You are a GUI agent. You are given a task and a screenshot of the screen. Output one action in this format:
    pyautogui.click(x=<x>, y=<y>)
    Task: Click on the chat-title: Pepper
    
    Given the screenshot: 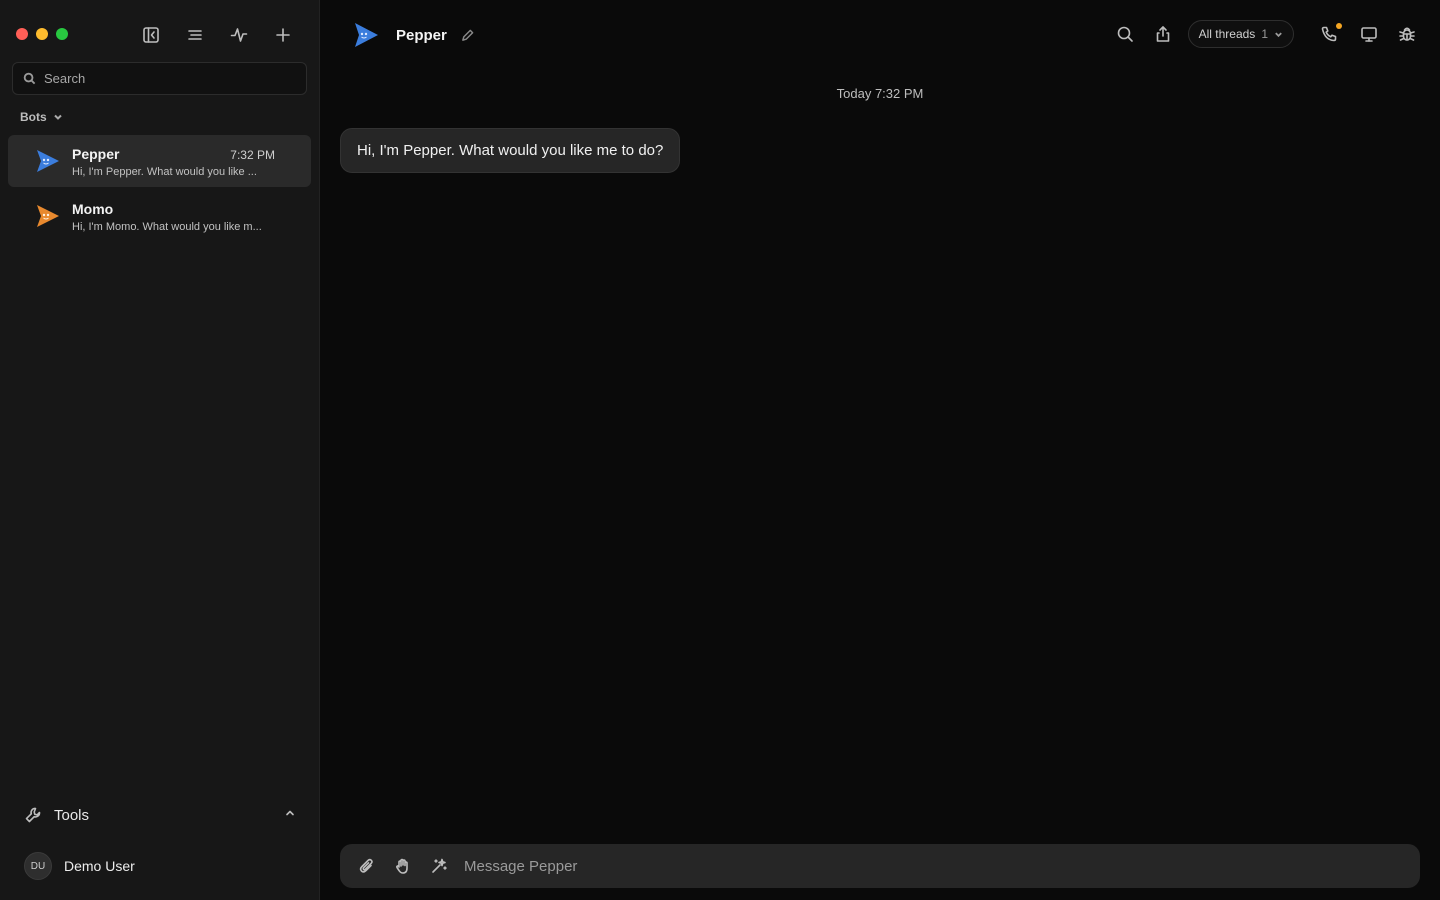 What is the action you would take?
    pyautogui.click(x=421, y=35)
    